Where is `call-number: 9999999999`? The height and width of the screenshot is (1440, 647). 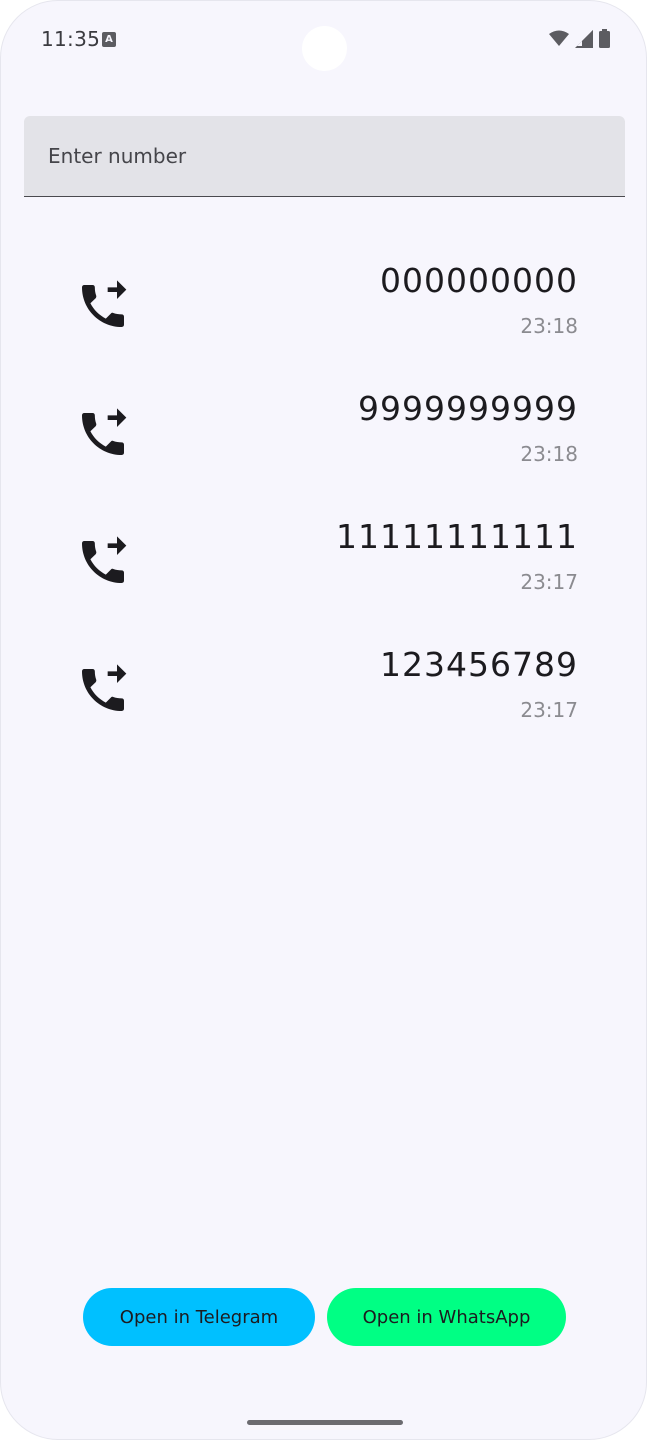 call-number: 9999999999 is located at coordinates (468, 408).